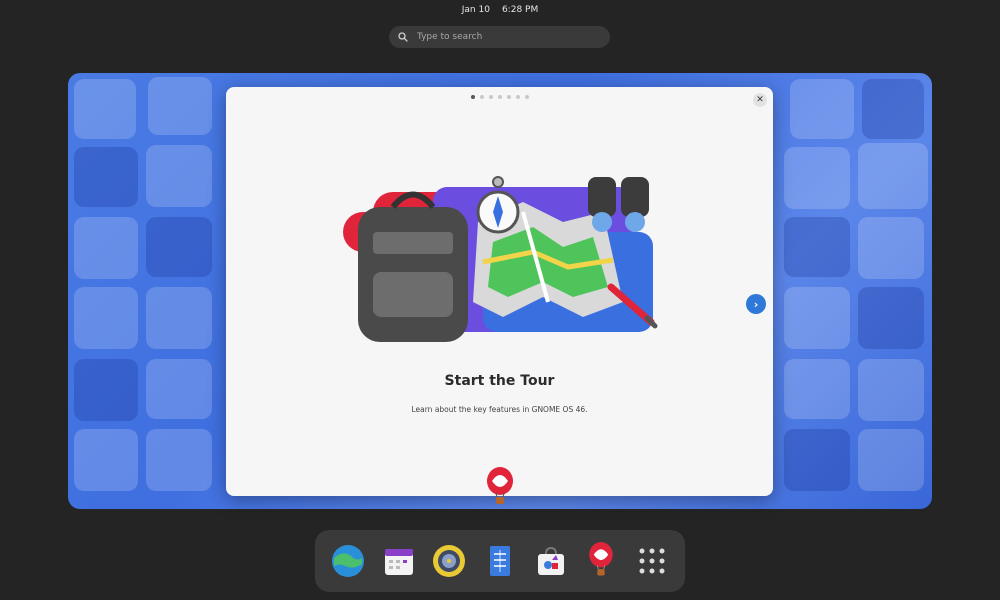 The width and height of the screenshot is (1000, 600). What do you see at coordinates (413, 294) in the screenshot?
I see `backpack-pocket` at bounding box center [413, 294].